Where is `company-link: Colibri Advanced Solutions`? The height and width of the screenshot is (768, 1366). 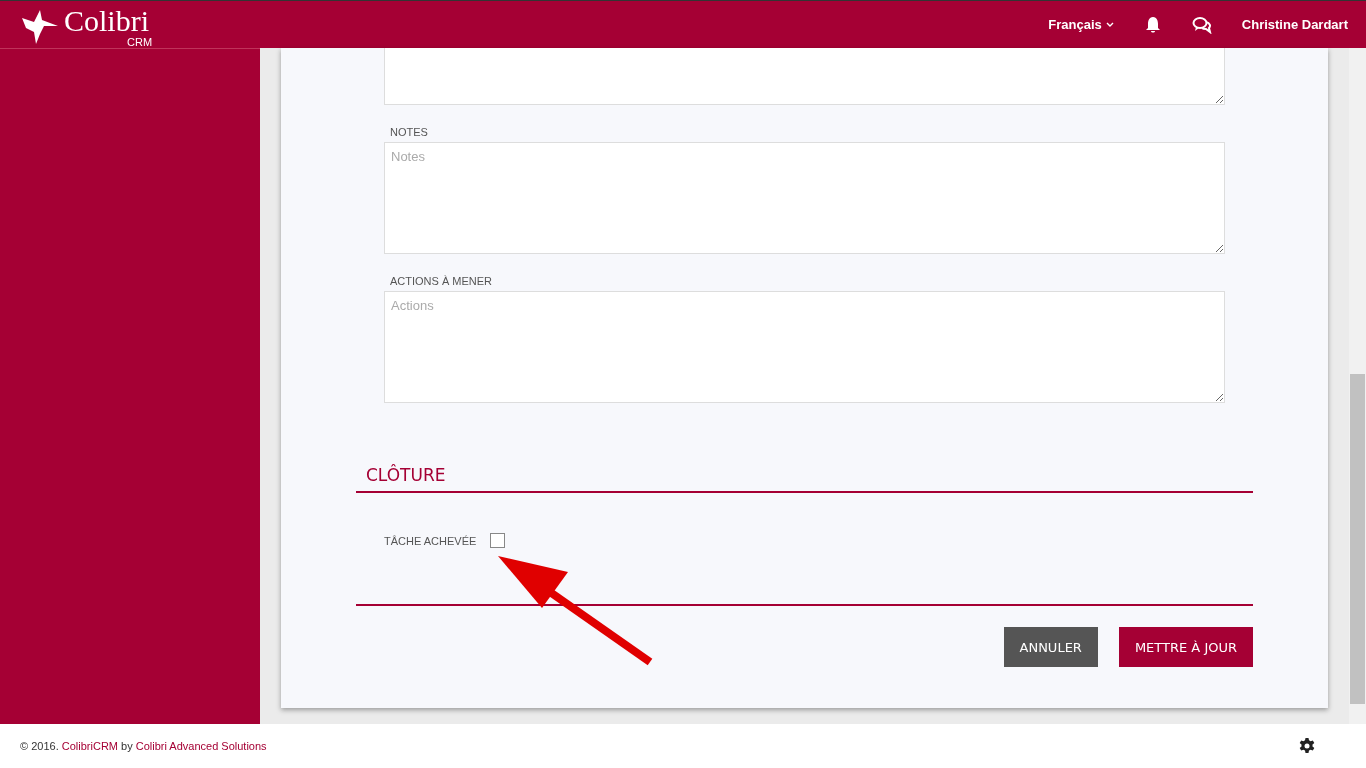 company-link: Colibri Advanced Solutions is located at coordinates (201, 746).